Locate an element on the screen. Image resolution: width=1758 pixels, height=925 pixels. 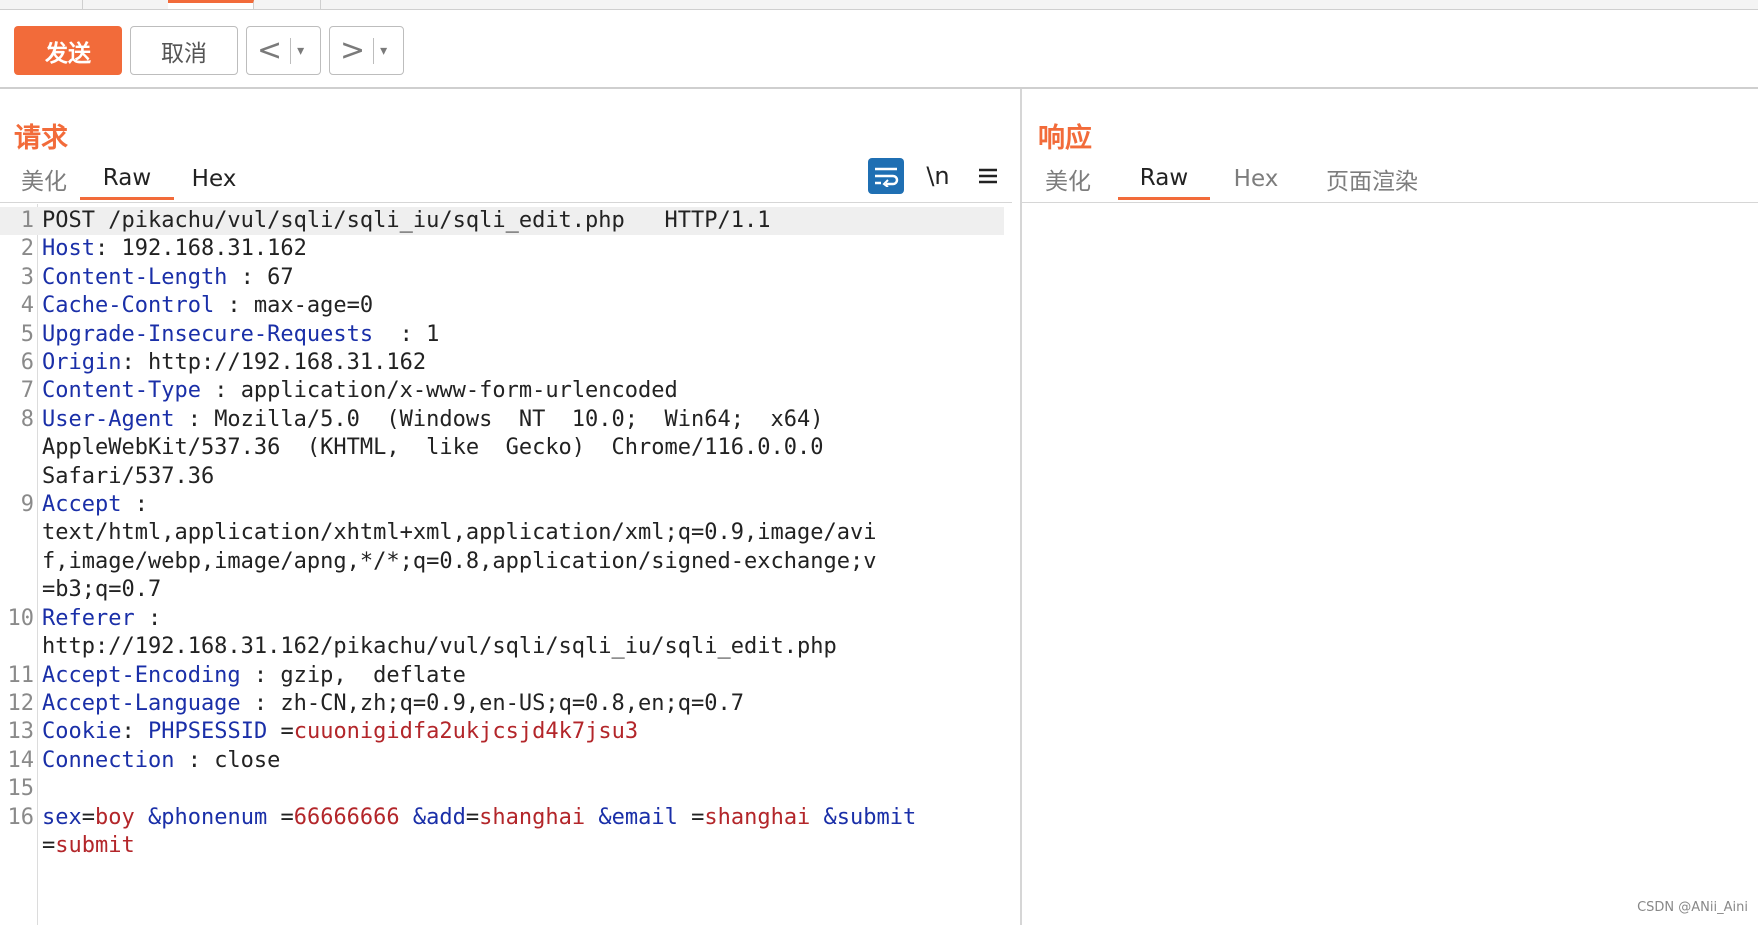
header-name: Upgrade-Insecure-Requests is located at coordinates (208, 334).